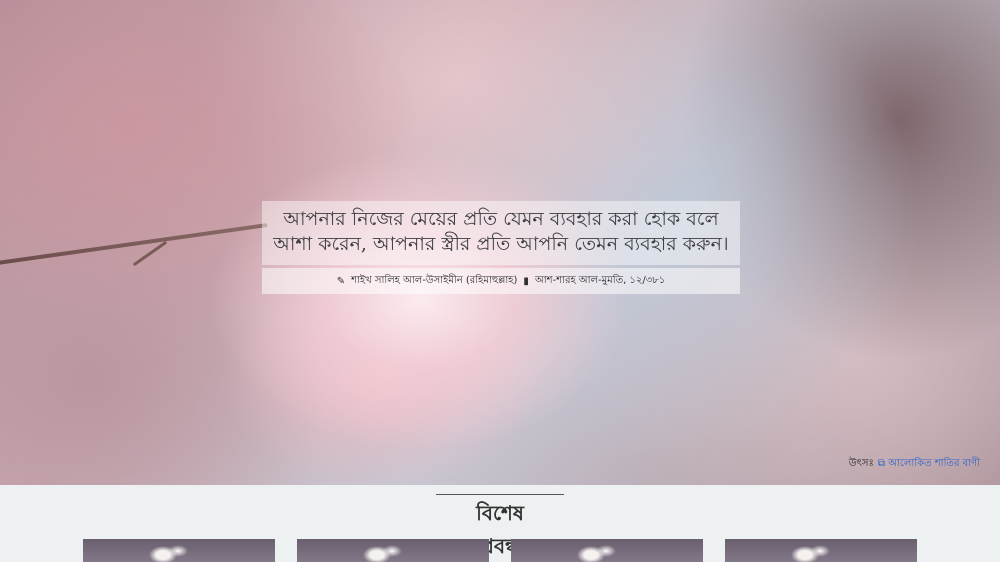 The width and height of the screenshot is (1000, 562). What do you see at coordinates (881, 463) in the screenshot?
I see `external-link-icon: ⧉` at bounding box center [881, 463].